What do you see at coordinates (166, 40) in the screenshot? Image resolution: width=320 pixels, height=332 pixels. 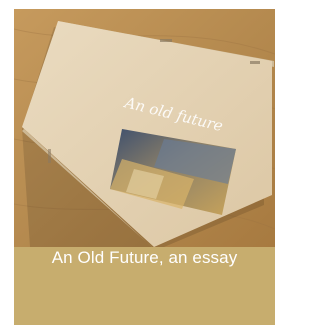 I see `cover-mark-top` at bounding box center [166, 40].